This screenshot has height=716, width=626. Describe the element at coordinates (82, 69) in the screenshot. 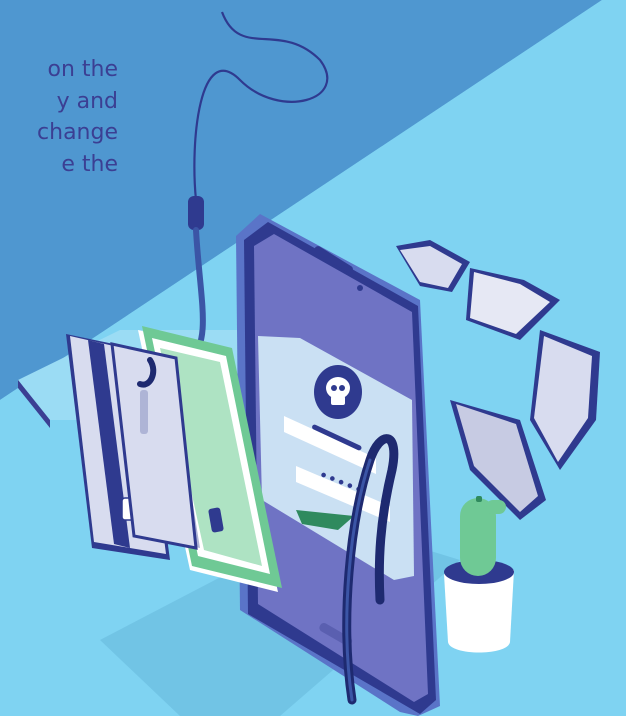

I see `caption-line-1: on the` at that location.